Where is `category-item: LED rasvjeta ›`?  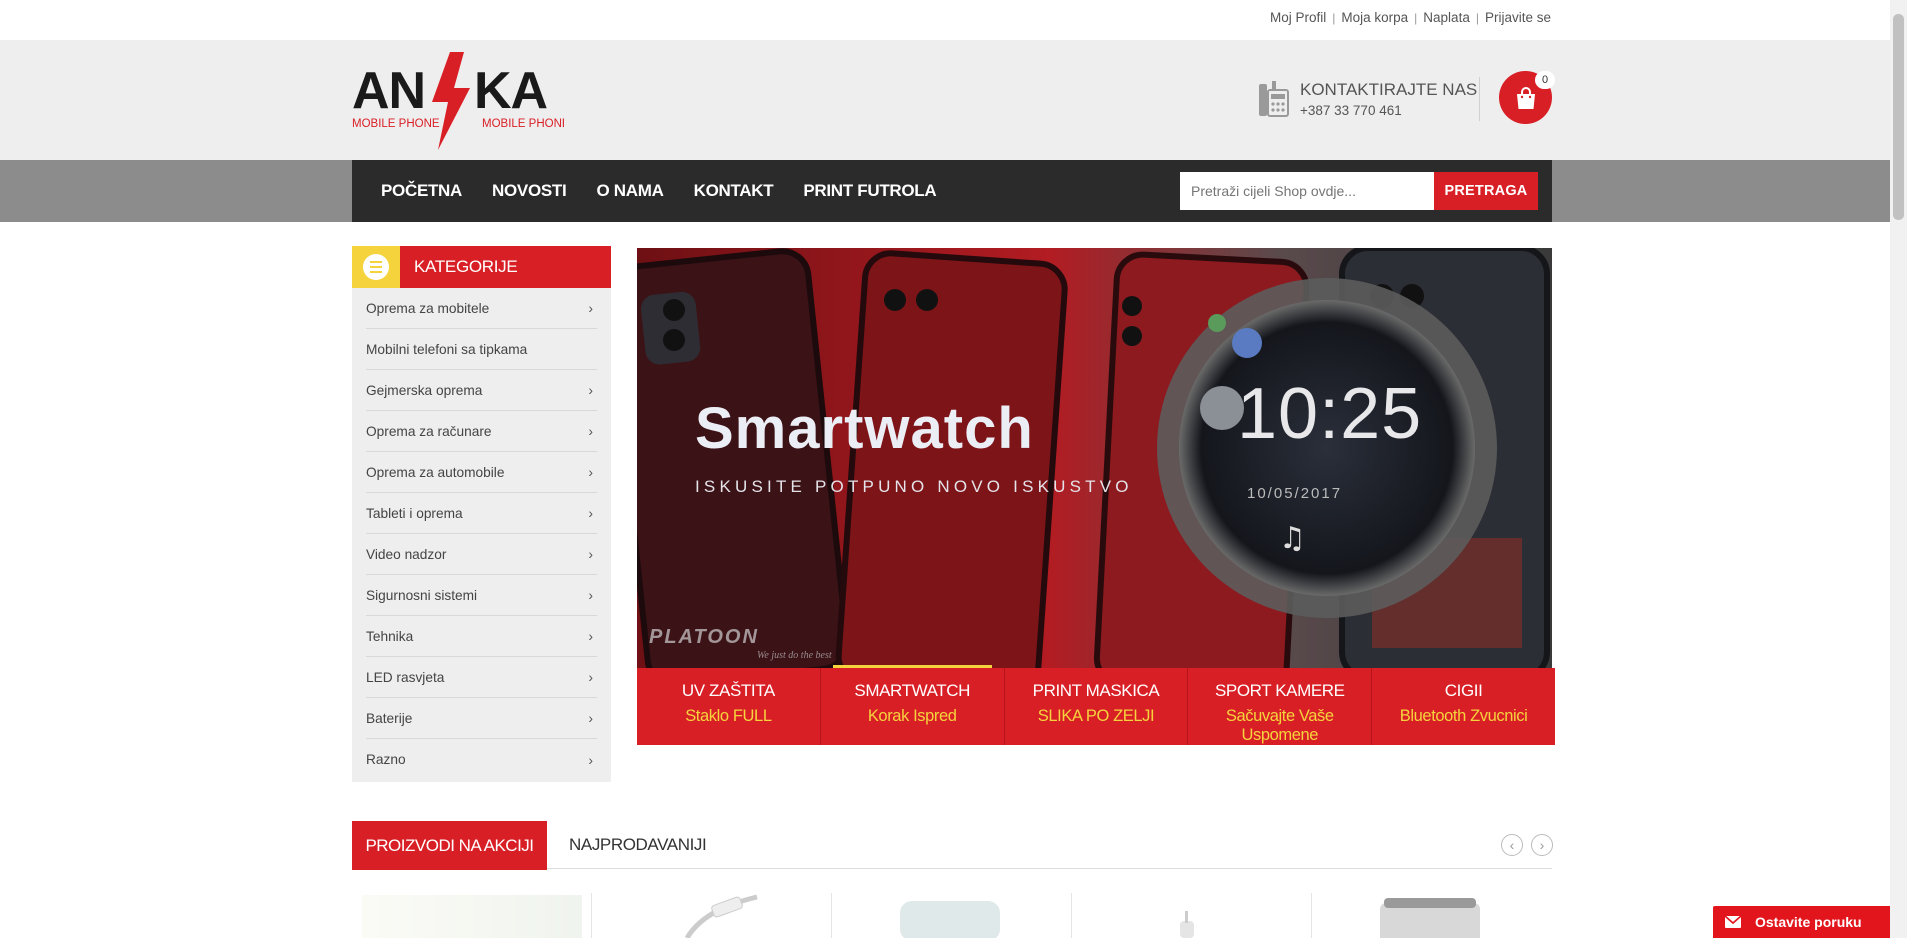 category-item: LED rasvjeta › is located at coordinates (481, 677).